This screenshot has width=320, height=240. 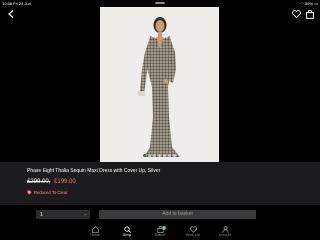 What do you see at coordinates (127, 229) in the screenshot?
I see `search-icon` at bounding box center [127, 229].